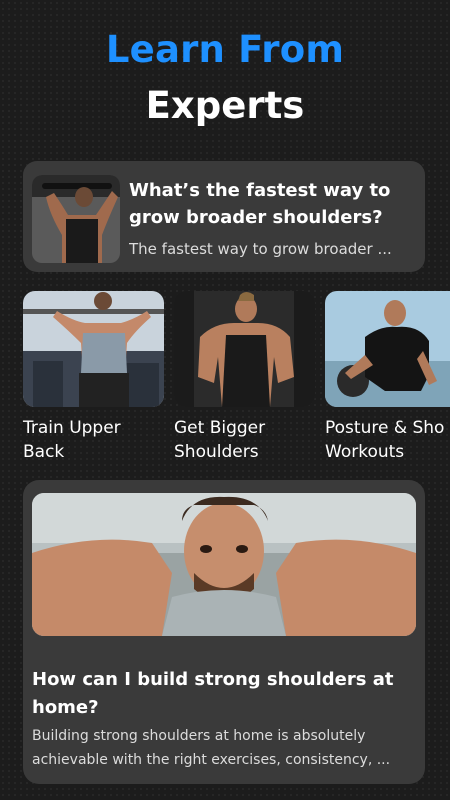 This screenshot has width=450, height=800. I want to click on tile-label-line1: Get Bigger, so click(220, 428).